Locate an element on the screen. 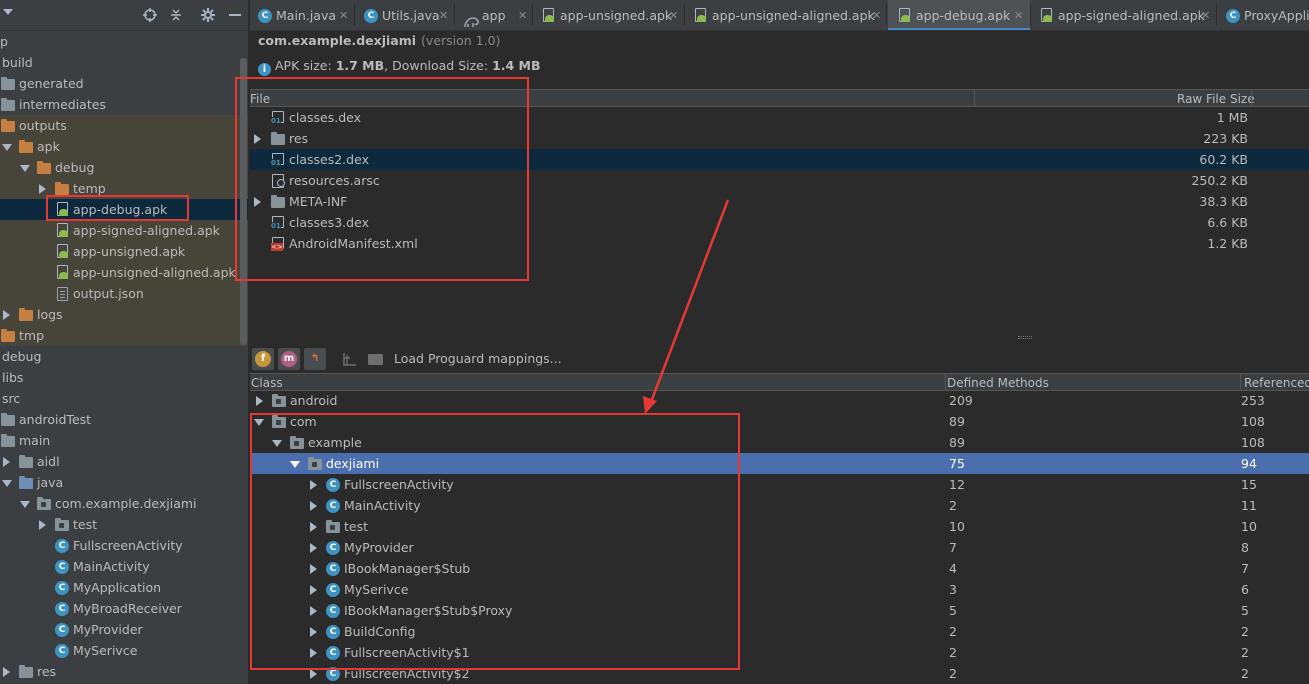  tree-item-tmp: tmp is located at coordinates (124, 335).